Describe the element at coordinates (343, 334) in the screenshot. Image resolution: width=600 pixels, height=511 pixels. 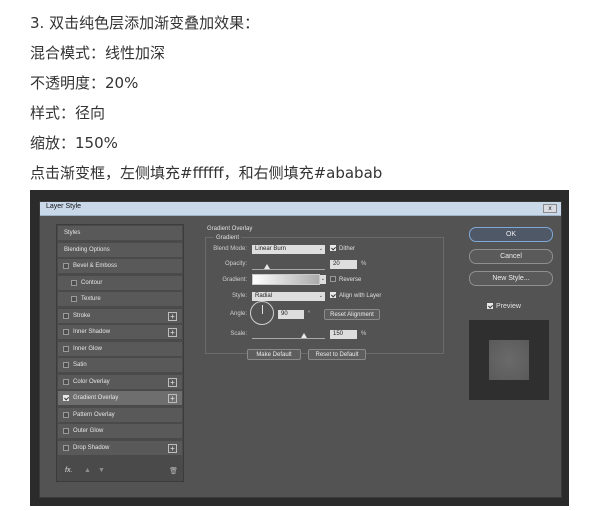
I see `scale-input: 150` at that location.